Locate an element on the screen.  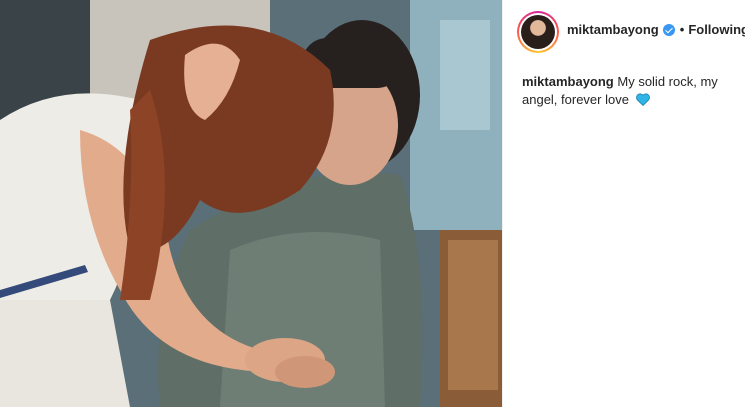
post-header: miktambayong • Following is located at coordinates (624, 32).